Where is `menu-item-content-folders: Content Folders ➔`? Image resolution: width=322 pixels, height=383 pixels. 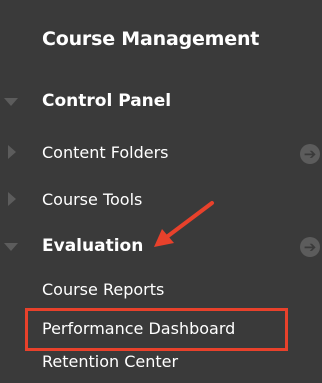
menu-item-content-folders: Content Folders ➔ is located at coordinates (161, 153).